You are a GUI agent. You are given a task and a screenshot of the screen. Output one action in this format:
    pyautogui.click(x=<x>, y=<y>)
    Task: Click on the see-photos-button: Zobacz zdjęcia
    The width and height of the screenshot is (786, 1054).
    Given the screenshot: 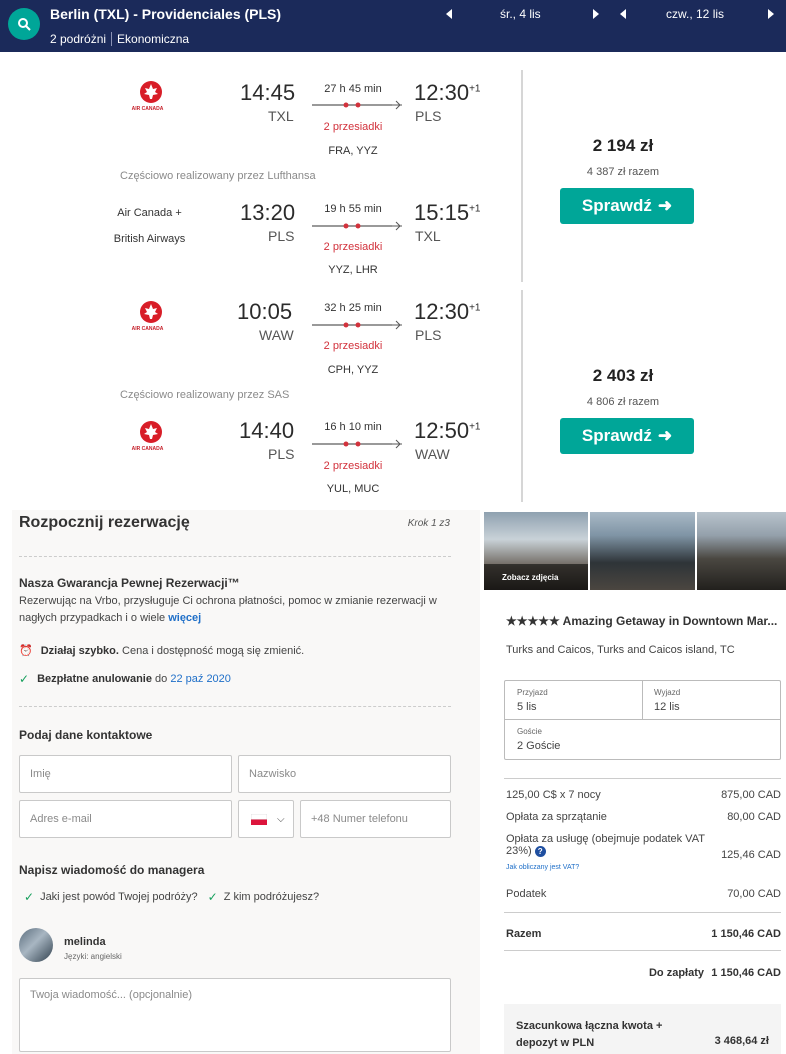 What is the action you would take?
    pyautogui.click(x=536, y=577)
    